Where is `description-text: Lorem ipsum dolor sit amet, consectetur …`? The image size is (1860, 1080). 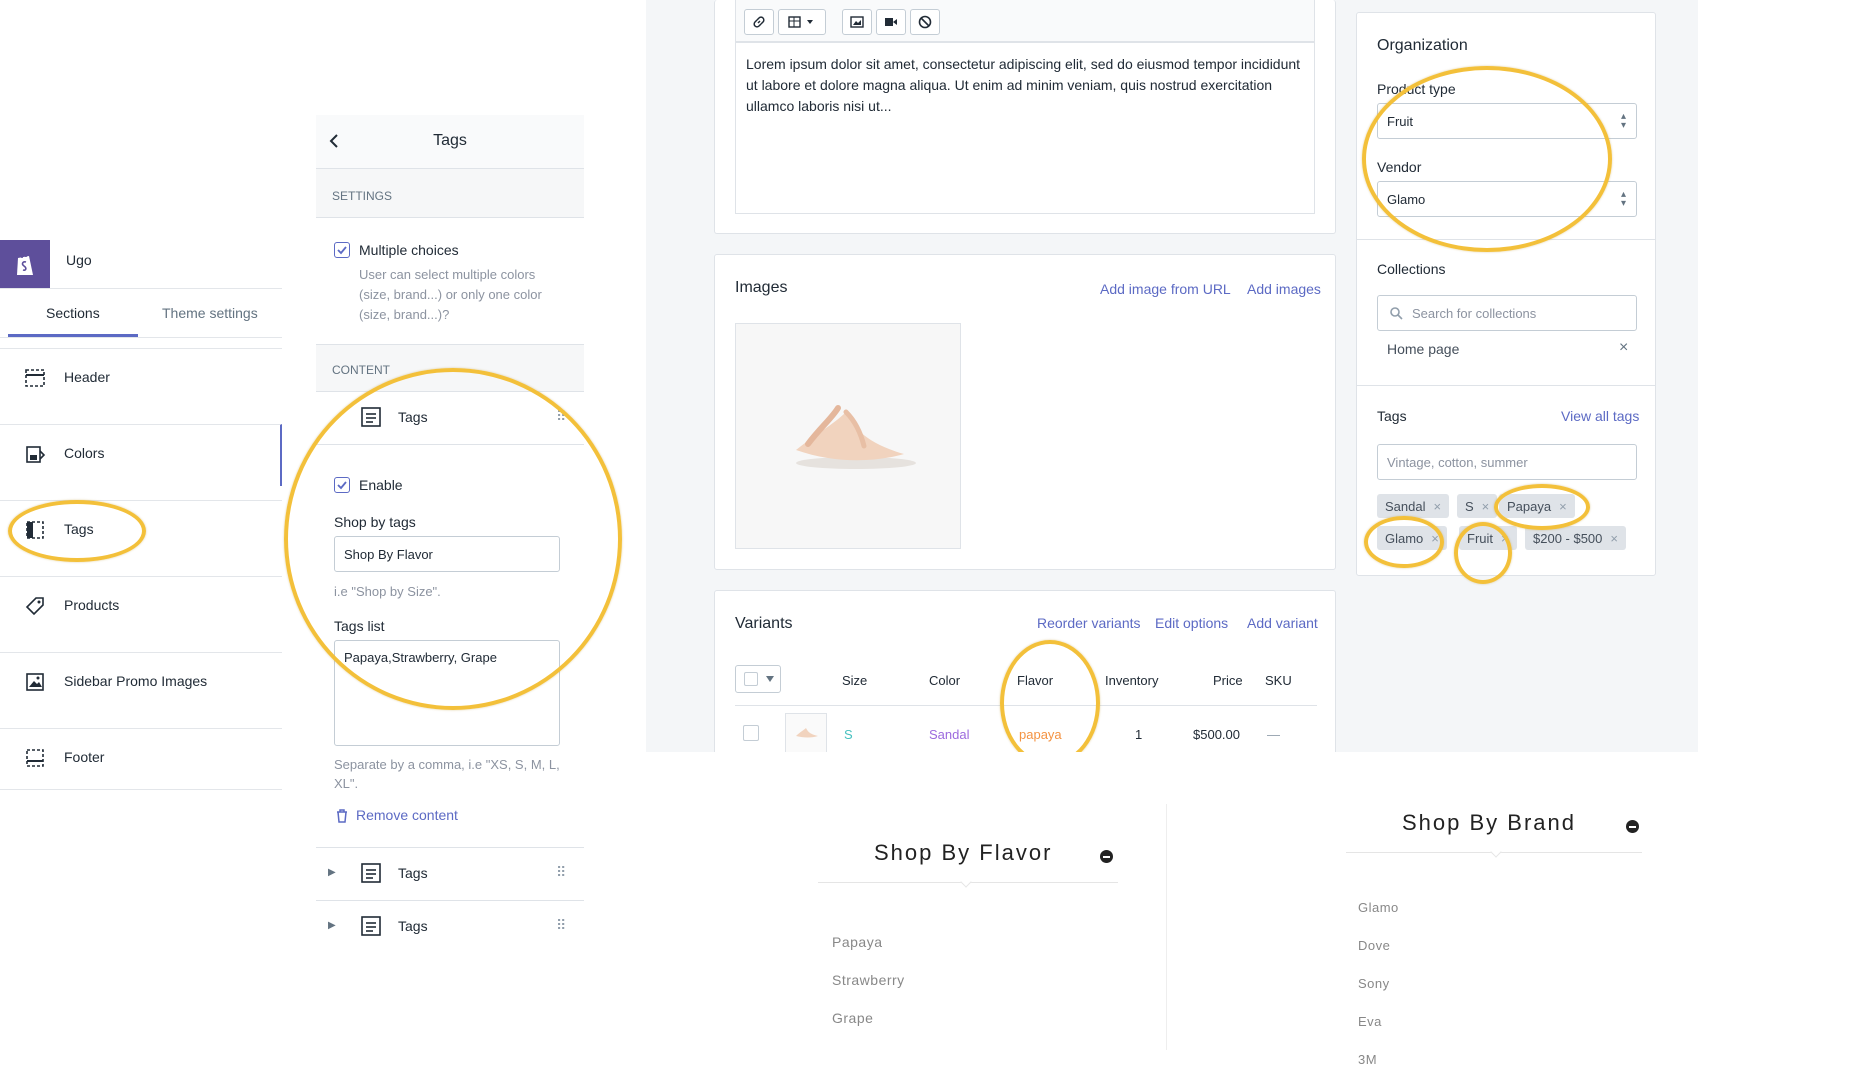 description-text: Lorem ipsum dolor sit amet, consectetur … is located at coordinates (1023, 85).